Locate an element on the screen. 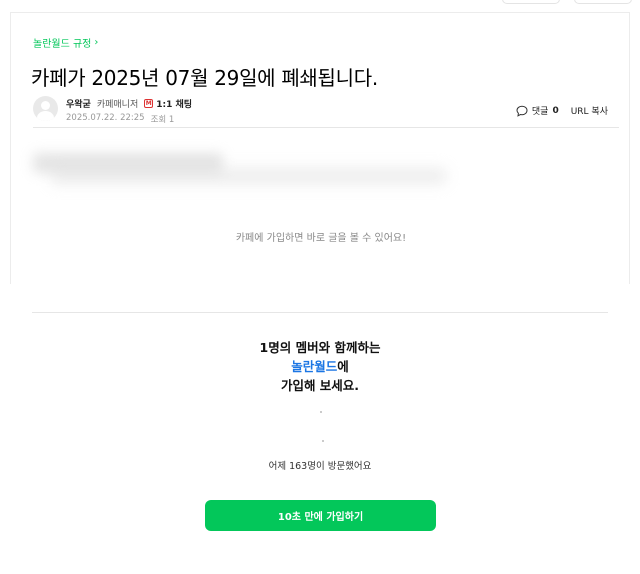 This screenshot has height=574, width=640. chat-label: 1:1 채팅 is located at coordinates (174, 105).